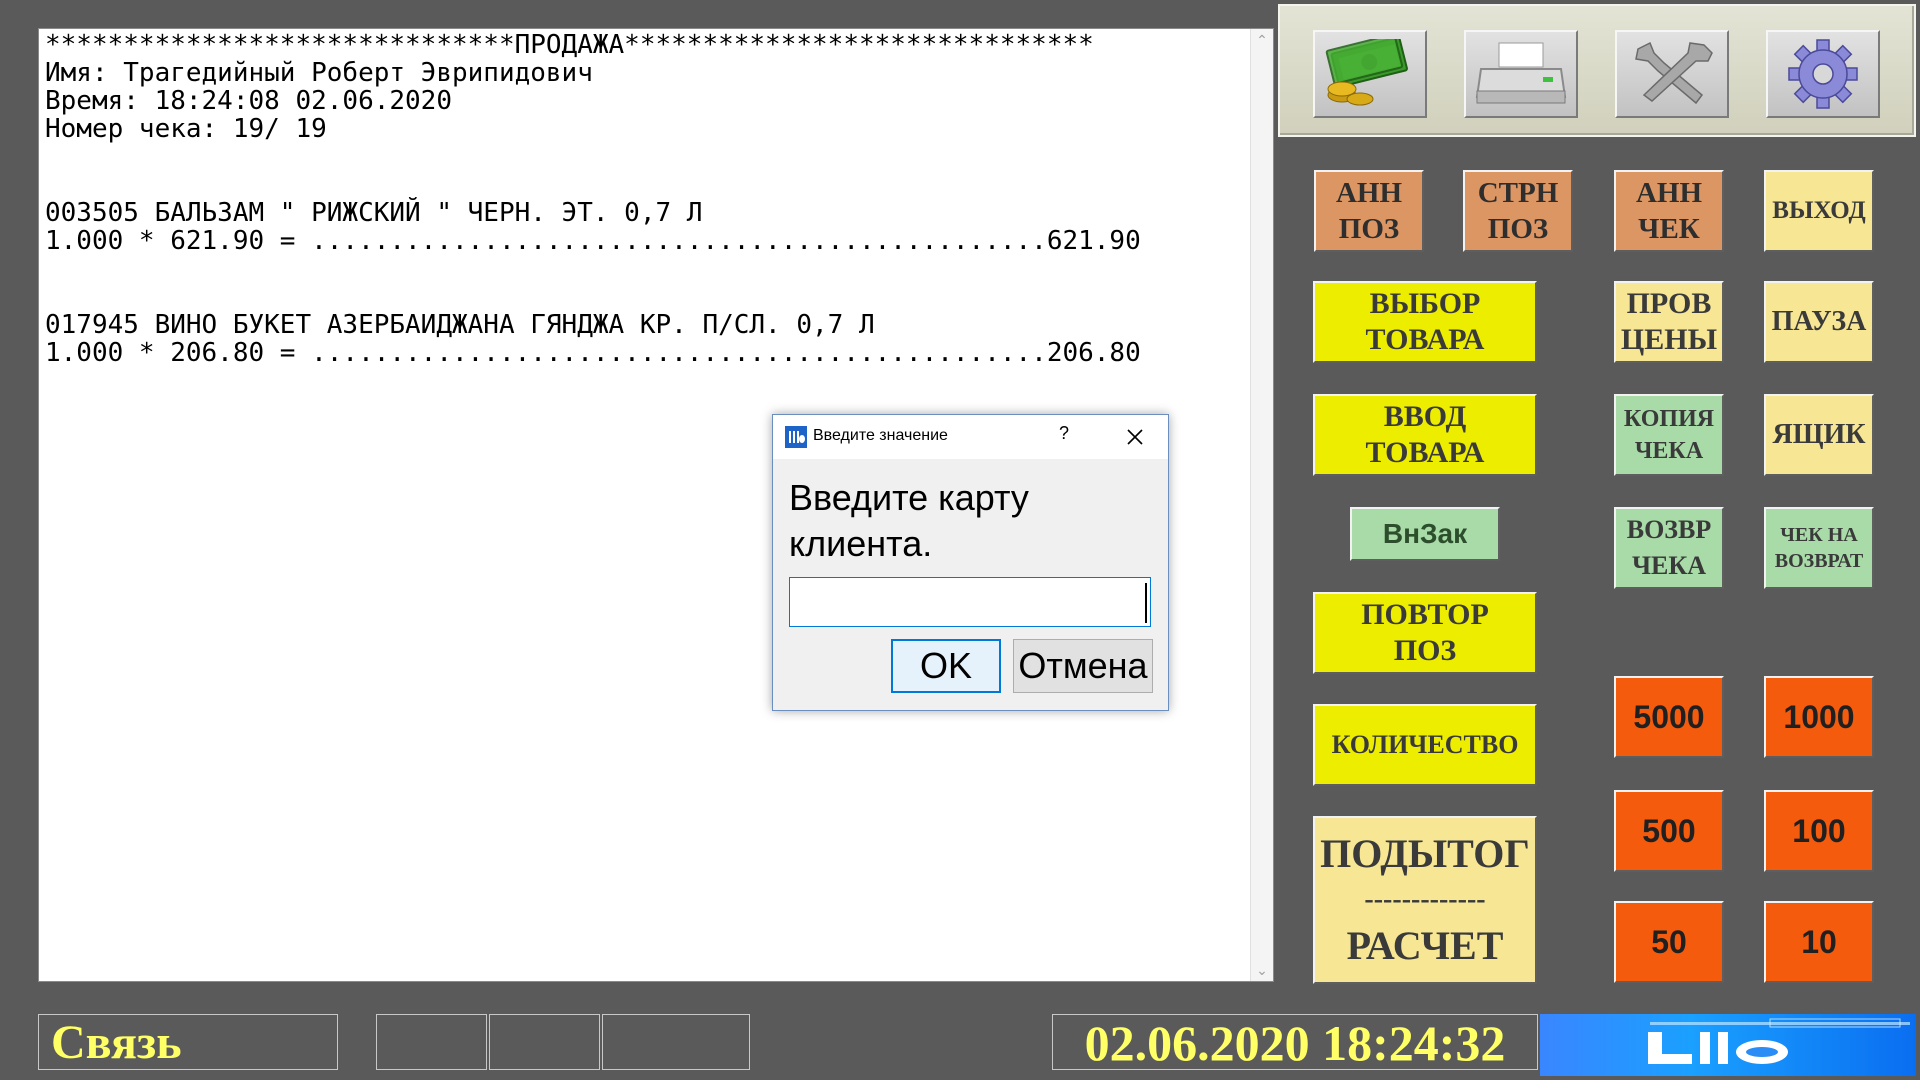  What do you see at coordinates (1425, 534) in the screenshot?
I see `internal-order-button: ВнЗак` at bounding box center [1425, 534].